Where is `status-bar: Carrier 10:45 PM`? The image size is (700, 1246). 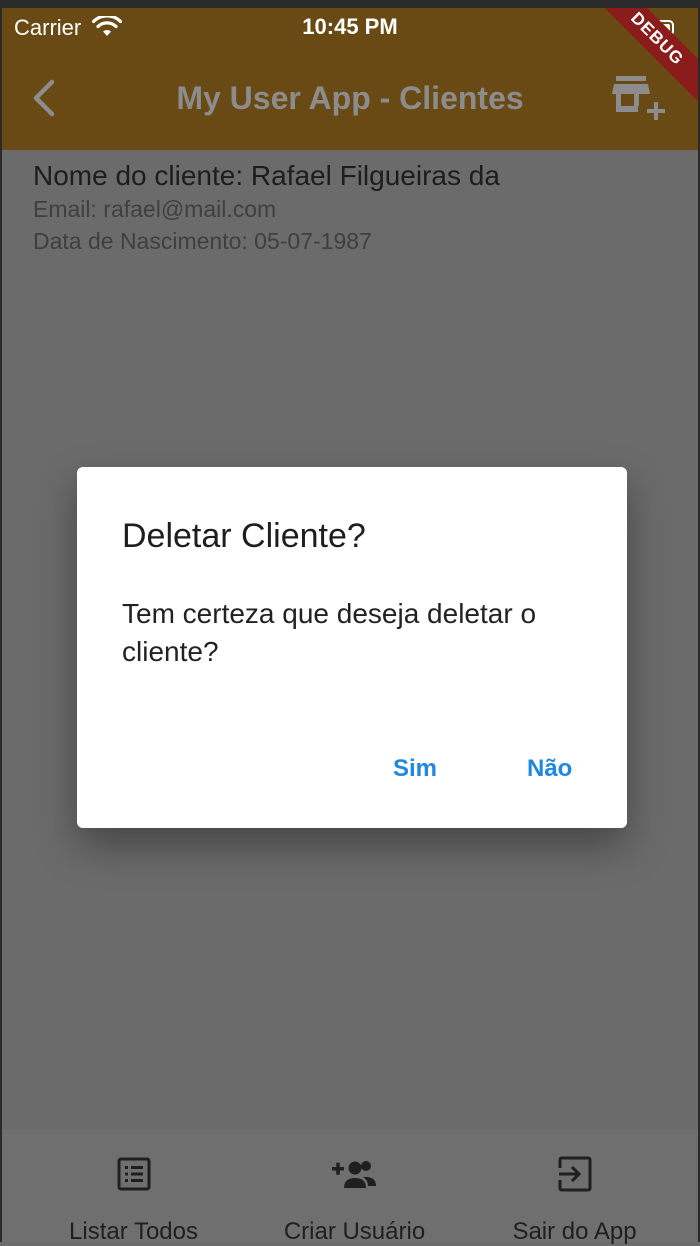 status-bar: Carrier 10:45 PM is located at coordinates (350, 28).